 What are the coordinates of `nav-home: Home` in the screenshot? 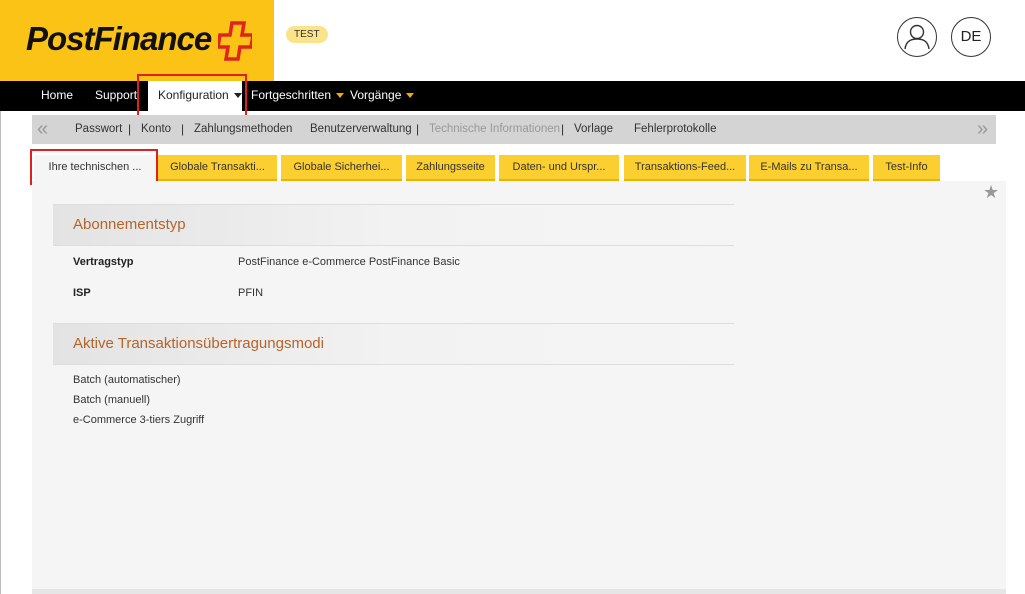 It's located at (57, 96).